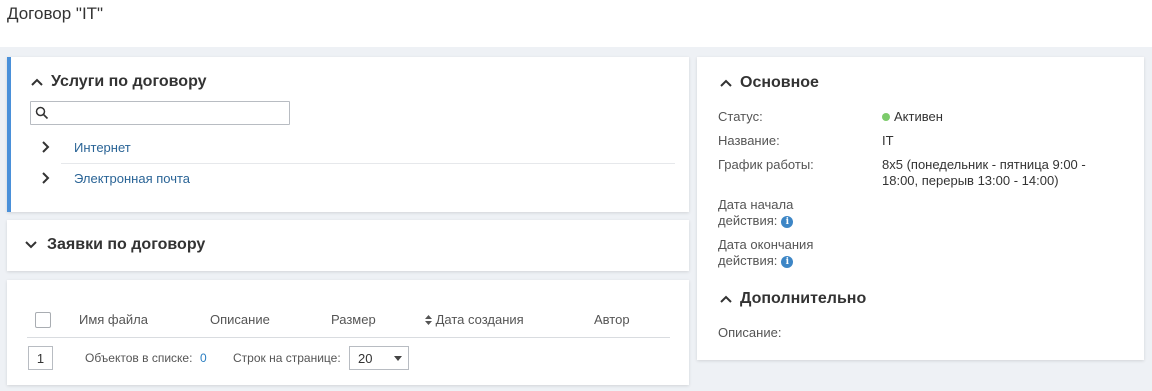  What do you see at coordinates (748, 220) in the screenshot?
I see `start-date-label-text: действия:` at bounding box center [748, 220].